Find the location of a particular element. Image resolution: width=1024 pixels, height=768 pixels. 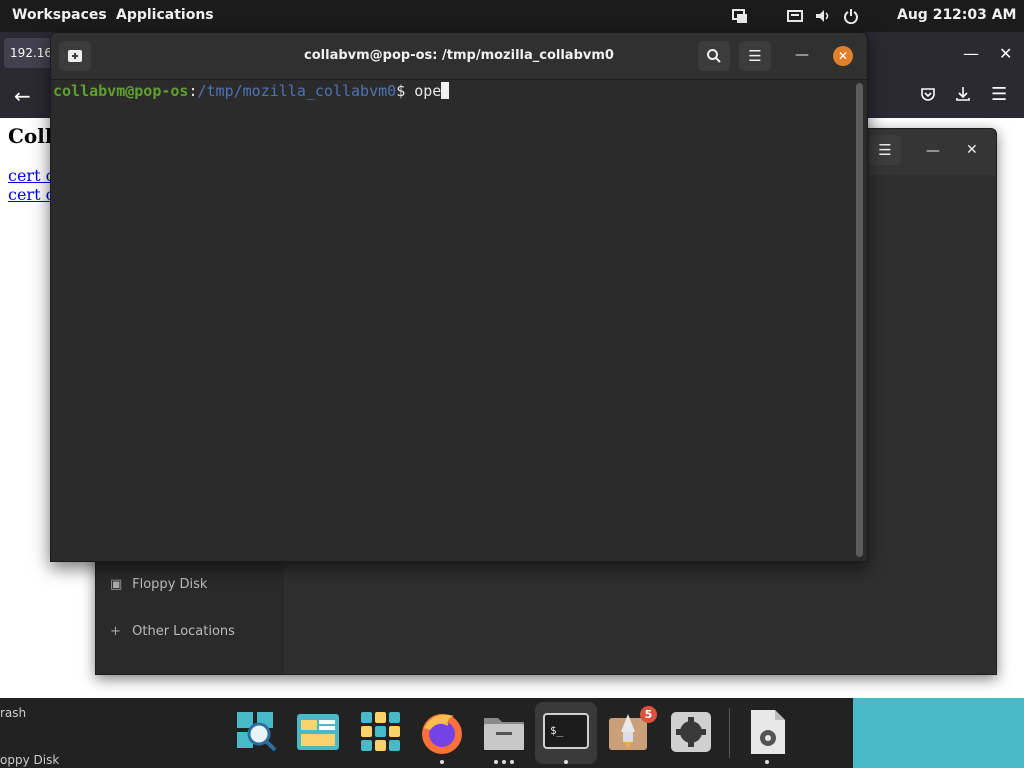

terminal-icon: $_ is located at coordinates (566, 732).